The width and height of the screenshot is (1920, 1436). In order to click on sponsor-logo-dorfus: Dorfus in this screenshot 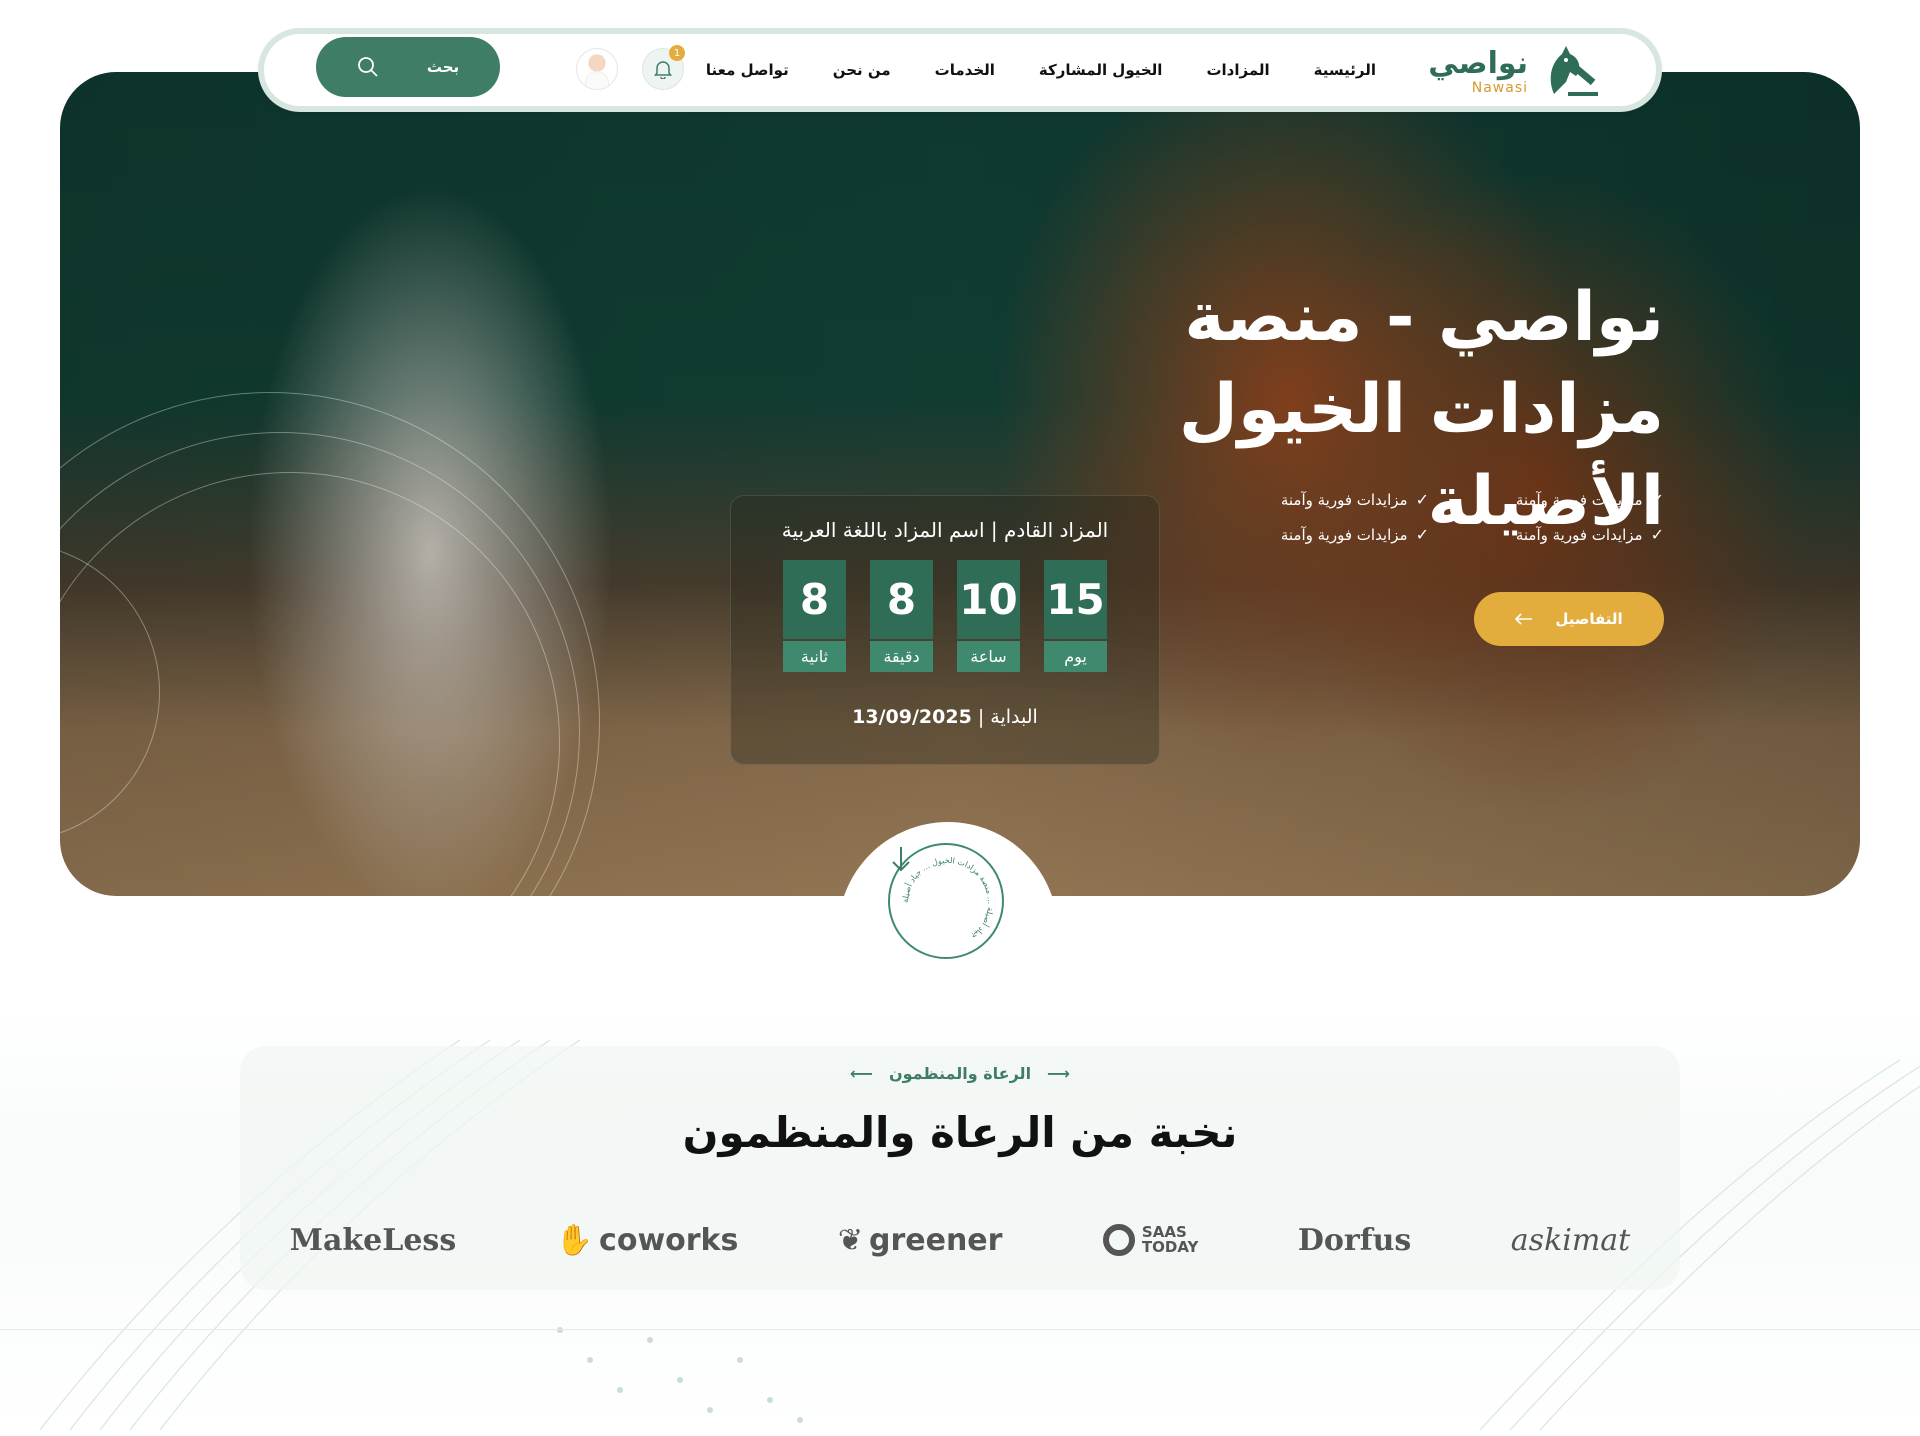, I will do `click(1354, 1240)`.